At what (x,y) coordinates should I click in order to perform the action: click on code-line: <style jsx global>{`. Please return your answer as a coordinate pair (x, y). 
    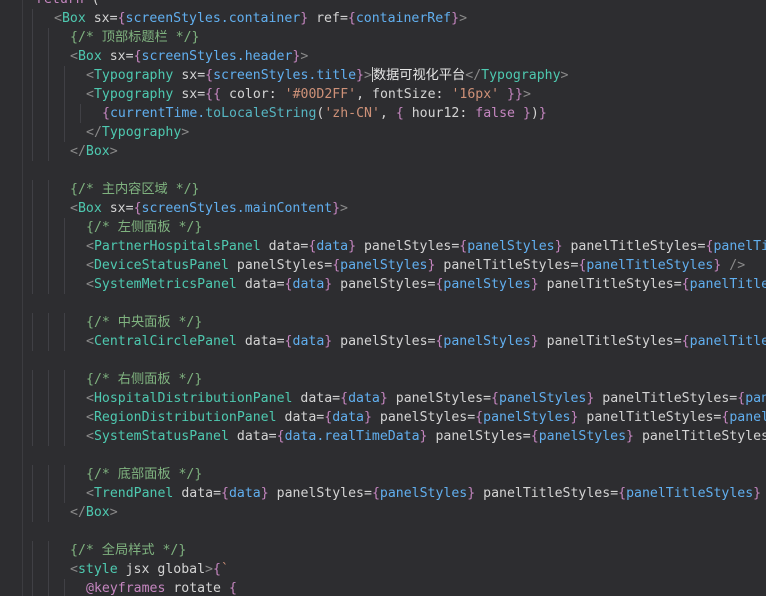
    Looking at the image, I should click on (383, 569).